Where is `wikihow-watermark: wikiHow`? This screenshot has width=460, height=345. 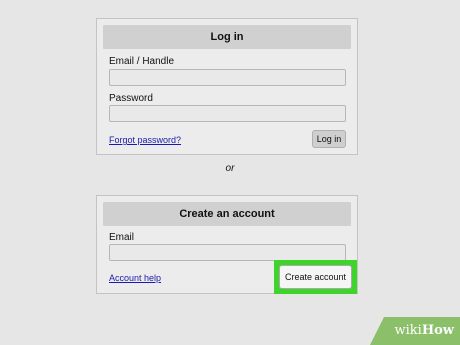 wikihow-watermark: wikiHow is located at coordinates (415, 331).